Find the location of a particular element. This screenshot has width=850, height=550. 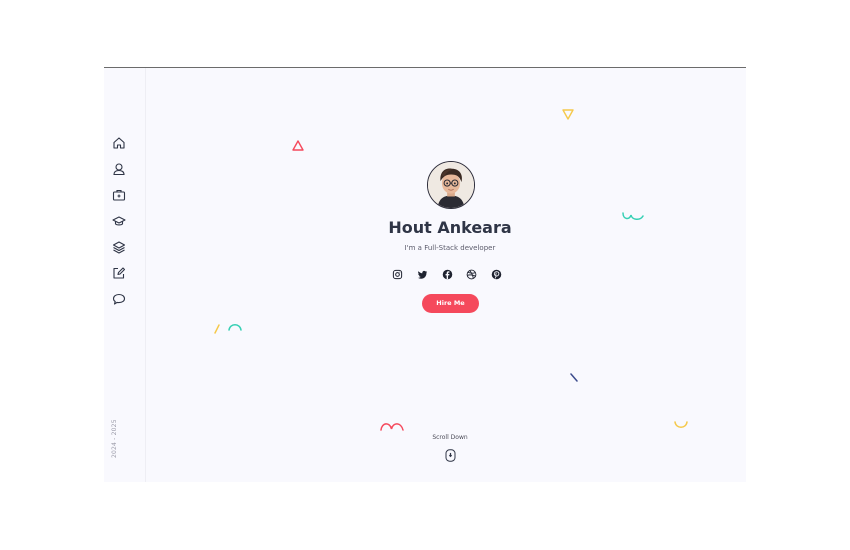

instagram-icon is located at coordinates (397, 274).